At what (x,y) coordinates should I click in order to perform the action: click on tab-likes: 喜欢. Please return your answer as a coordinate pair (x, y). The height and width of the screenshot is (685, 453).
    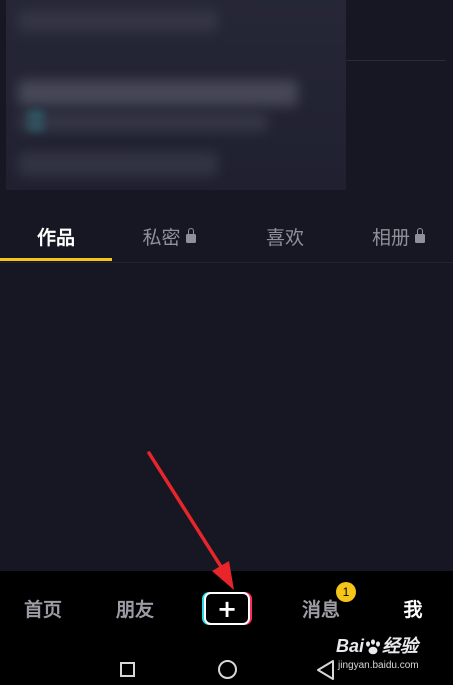
    Looking at the image, I should click on (285, 236).